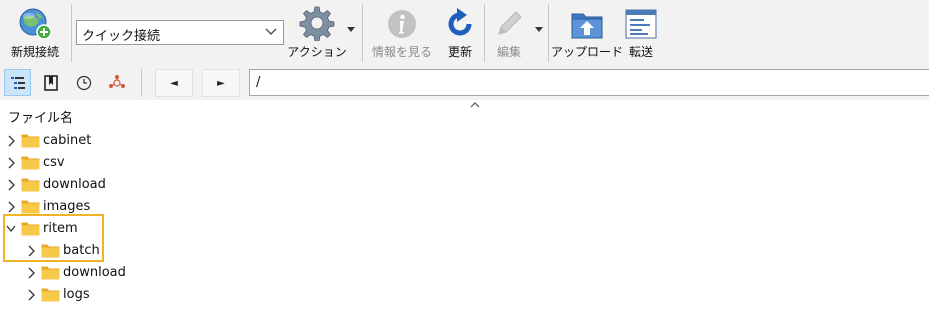  I want to click on edit-button: 編集, so click(509, 33).